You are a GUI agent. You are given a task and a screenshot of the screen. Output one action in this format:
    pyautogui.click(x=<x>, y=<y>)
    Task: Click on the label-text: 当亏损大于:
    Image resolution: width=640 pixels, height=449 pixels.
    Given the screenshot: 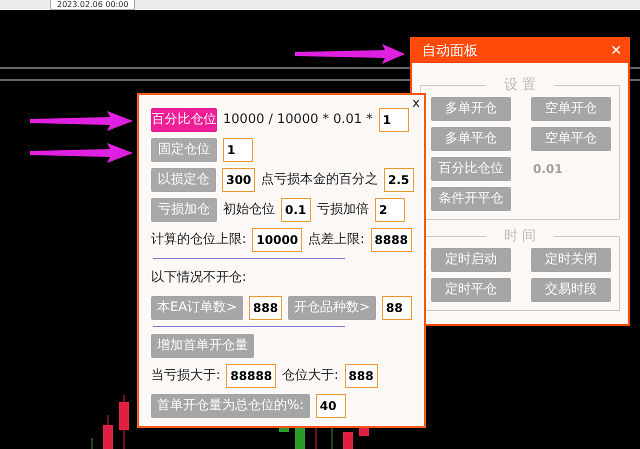 What is the action you would take?
    pyautogui.click(x=185, y=376)
    